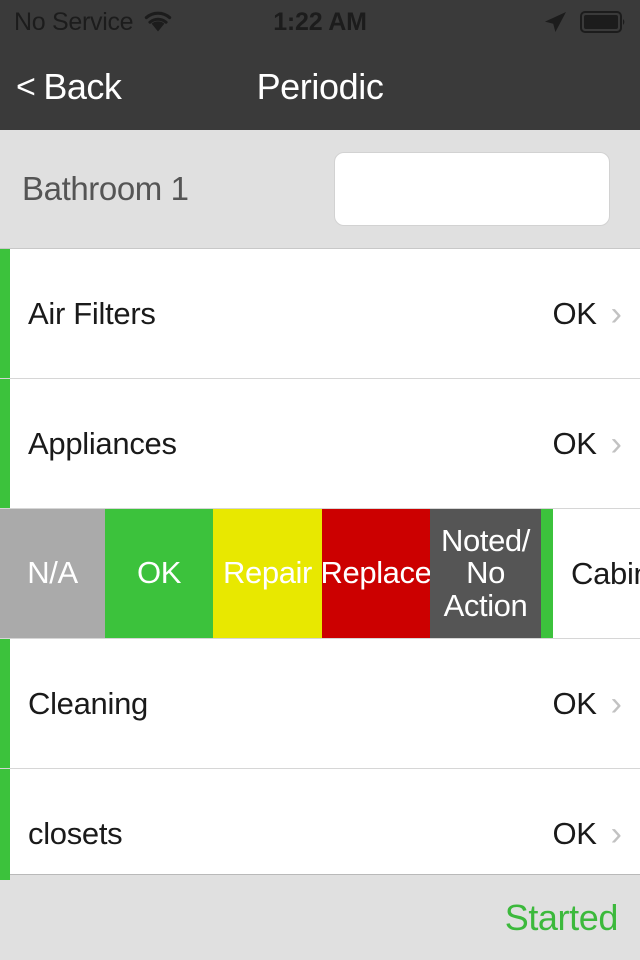  Describe the element at coordinates (472, 189) in the screenshot. I see `section-note-input` at that location.